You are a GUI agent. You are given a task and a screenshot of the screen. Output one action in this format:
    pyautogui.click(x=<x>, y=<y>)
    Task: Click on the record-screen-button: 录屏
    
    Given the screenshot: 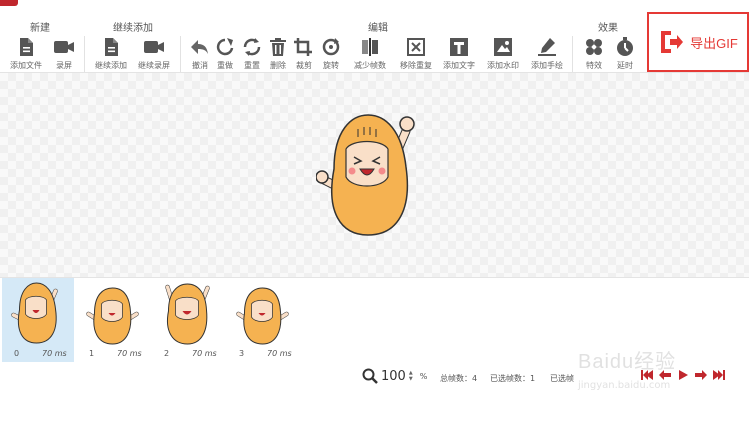 What is the action you would take?
    pyautogui.click(x=64, y=53)
    